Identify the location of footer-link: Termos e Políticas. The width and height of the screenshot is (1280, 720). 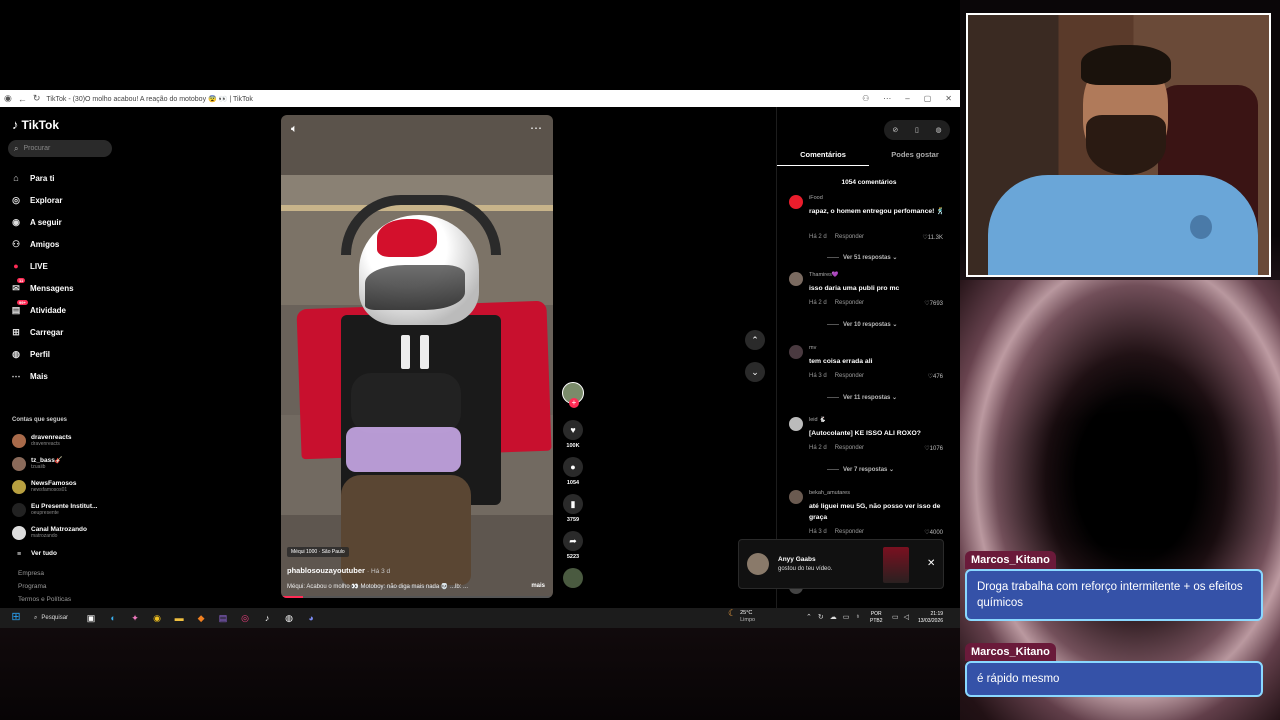
(44, 599).